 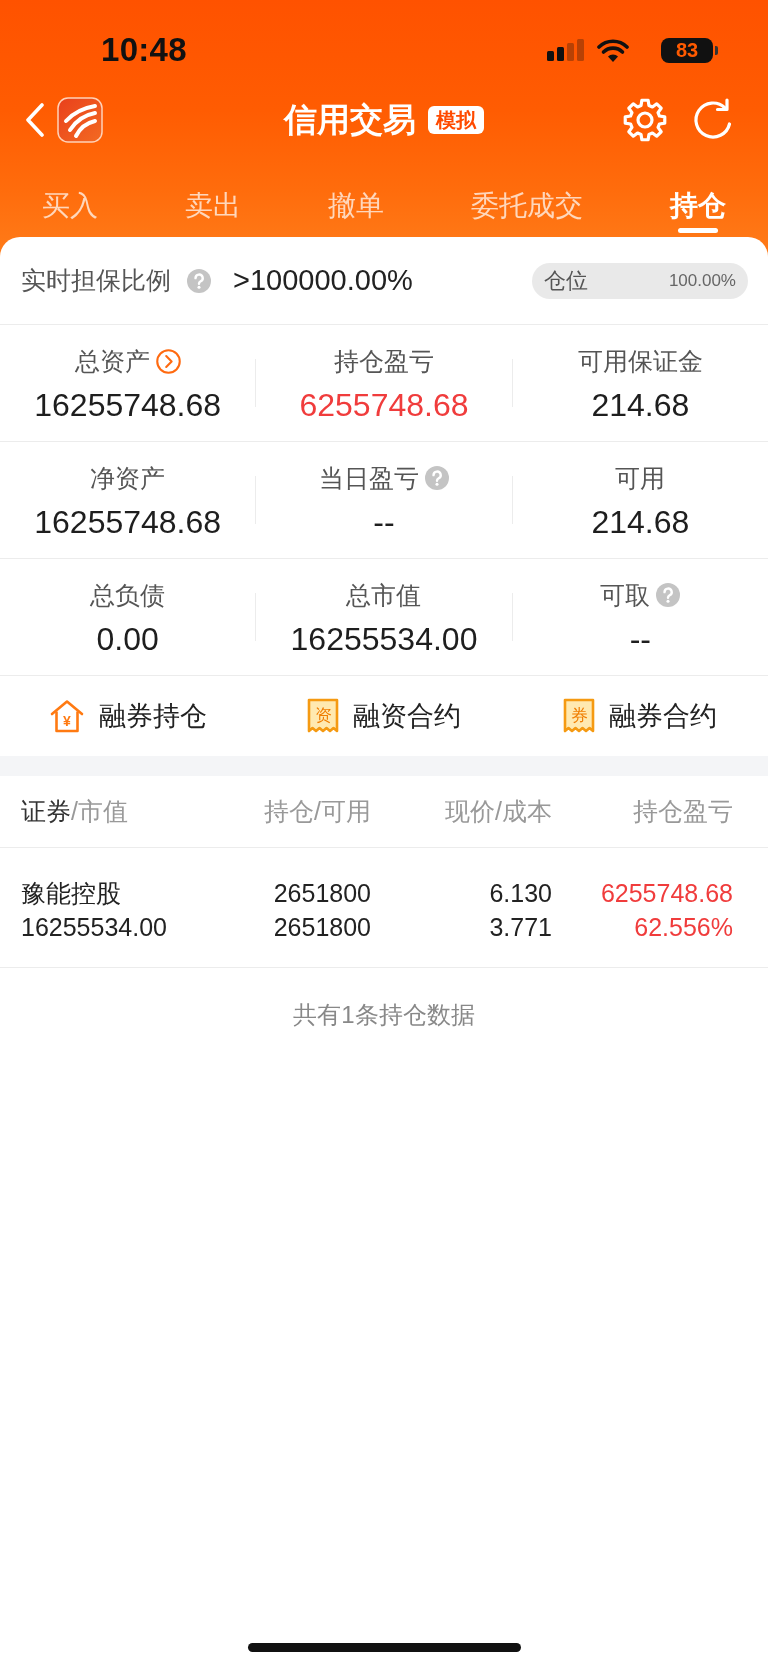 What do you see at coordinates (683, 927) in the screenshot?
I see `profit-loss-ratio: 62.556%` at bounding box center [683, 927].